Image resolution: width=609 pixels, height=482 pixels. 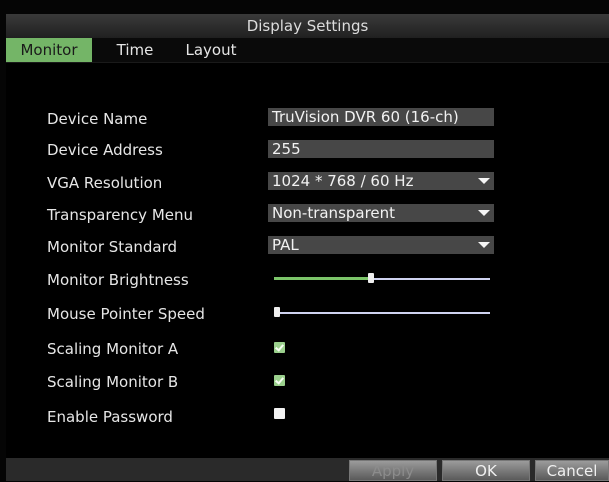 I want to click on monitor-brightness-slider, so click(x=382, y=278).